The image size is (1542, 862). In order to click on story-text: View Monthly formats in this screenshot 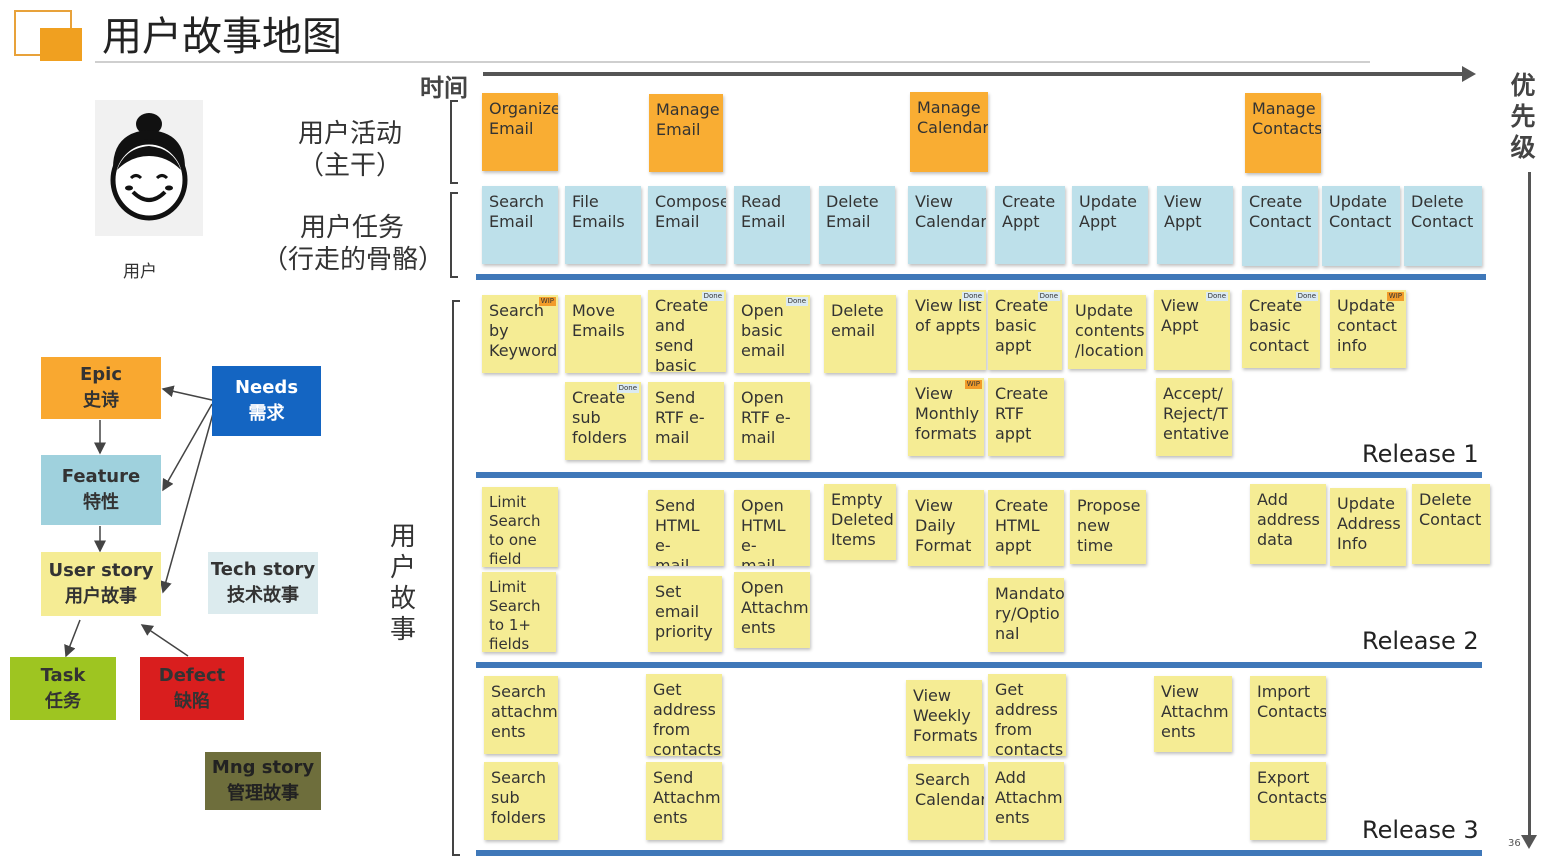, I will do `click(947, 413)`.